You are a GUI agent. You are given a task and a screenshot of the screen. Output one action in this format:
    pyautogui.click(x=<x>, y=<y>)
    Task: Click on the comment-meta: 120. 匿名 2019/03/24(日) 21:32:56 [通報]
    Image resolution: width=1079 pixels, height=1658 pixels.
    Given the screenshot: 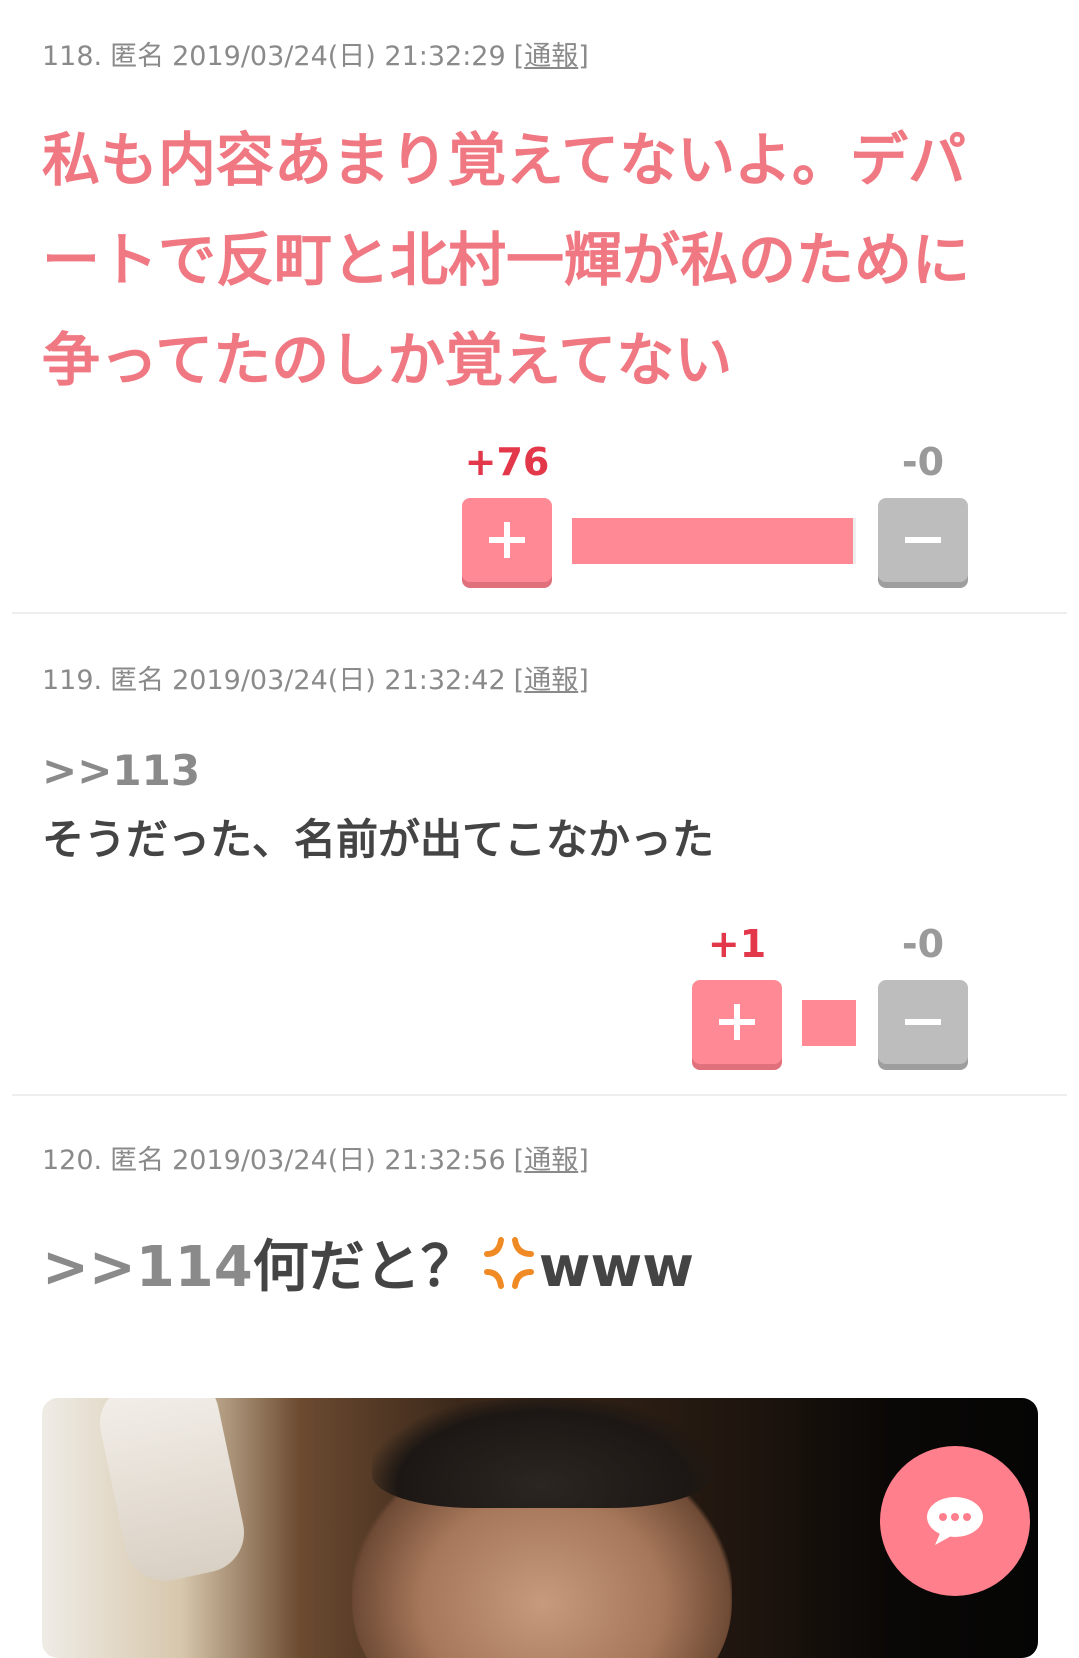 What is the action you would take?
    pyautogui.click(x=315, y=1157)
    